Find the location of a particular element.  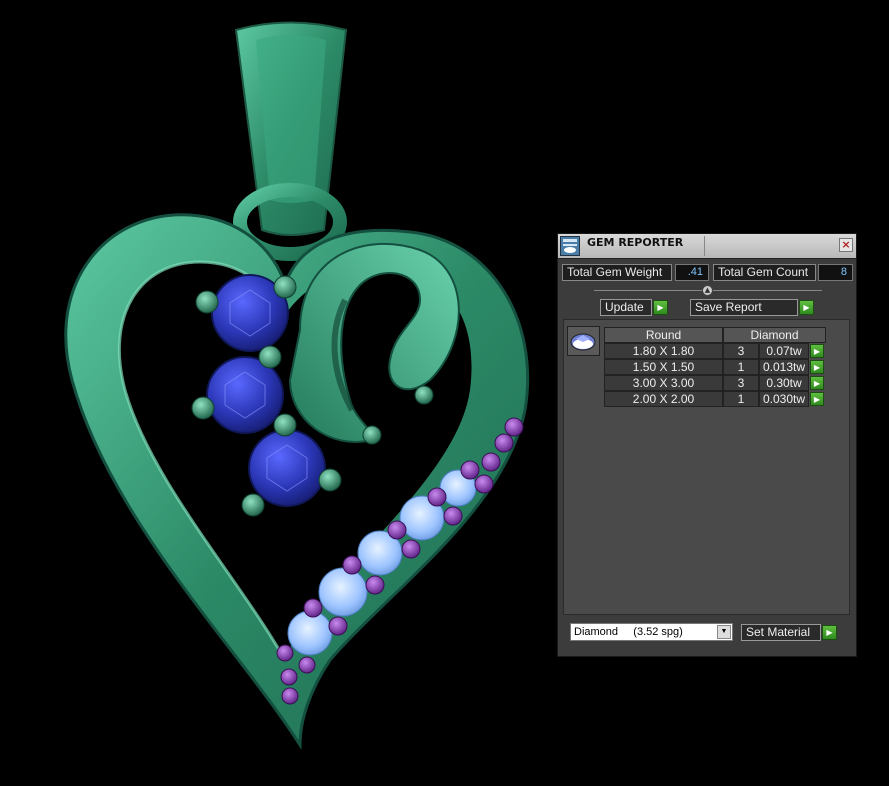

set-material-go-icon: ▶ is located at coordinates (829, 632).